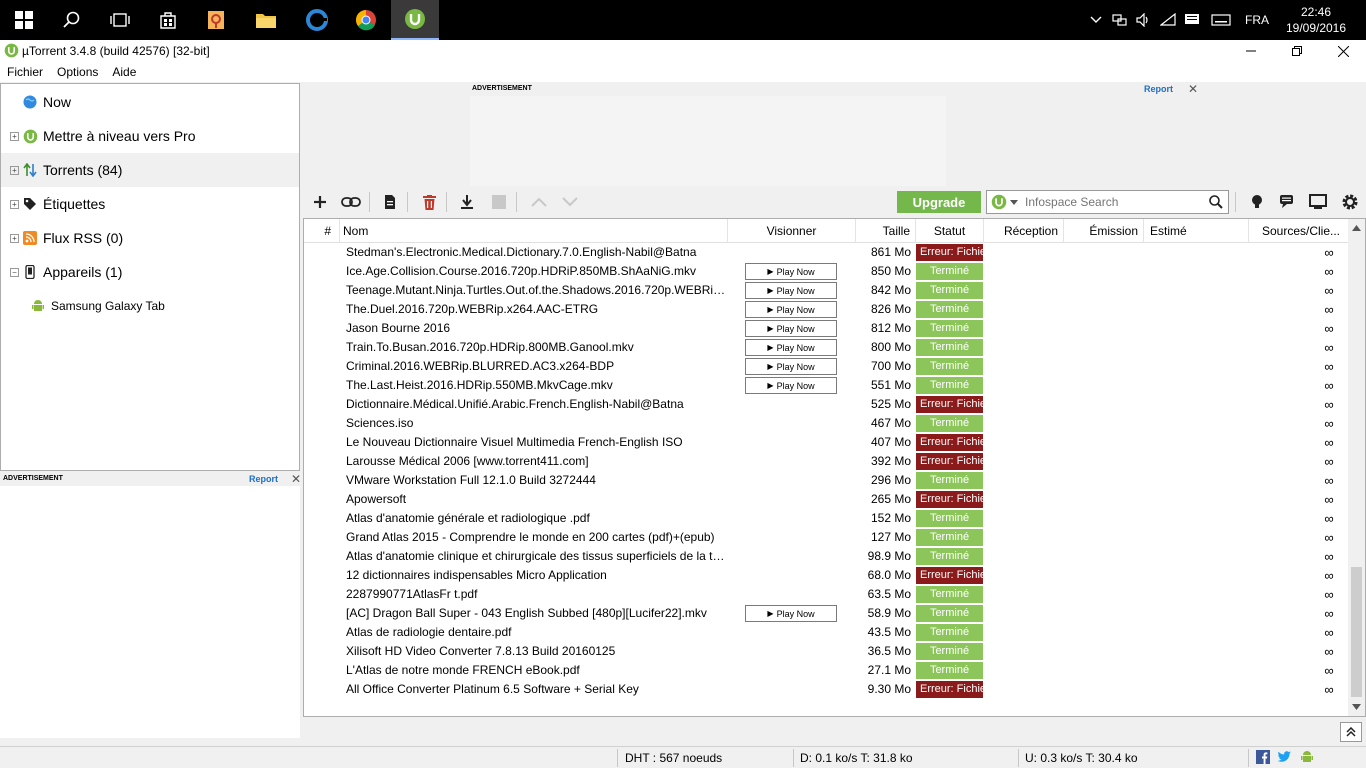 The image size is (1366, 768). Describe the element at coordinates (124, 72) in the screenshot. I see `menu-help: Aide` at that location.